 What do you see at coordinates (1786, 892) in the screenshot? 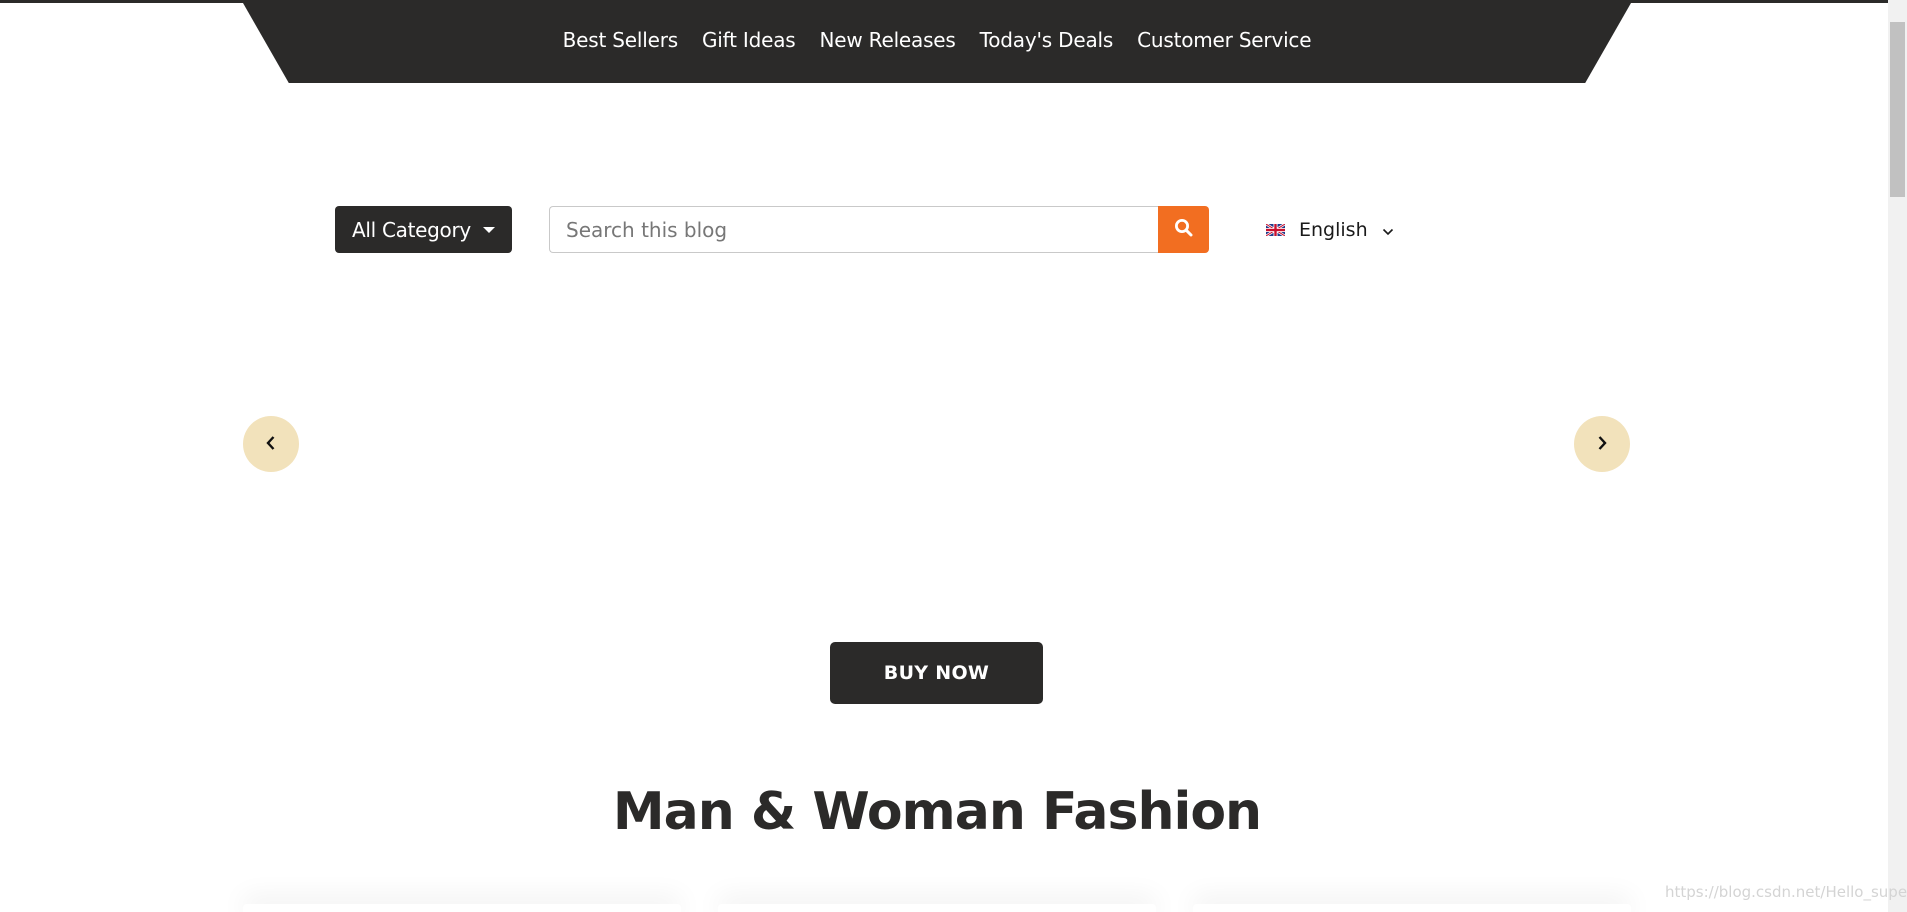
I see `watermark: https://blog.csdn.net/Hello_super` at bounding box center [1786, 892].